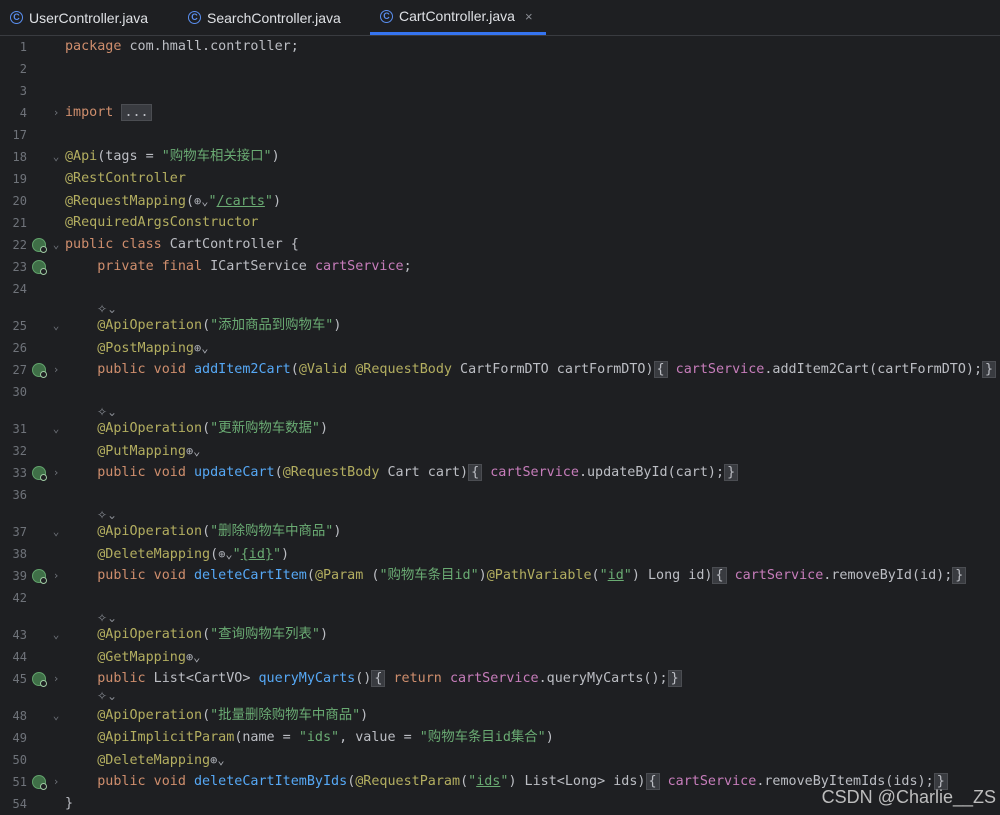 The image size is (1000, 815). Describe the element at coordinates (173, 201) in the screenshot. I see `code-text: @RequestMapping(⊕⌄"/carts")` at that location.